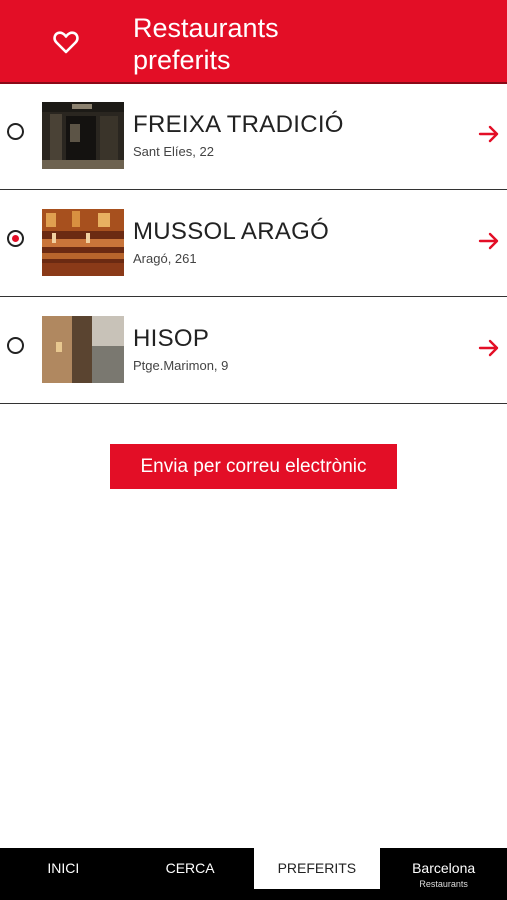 This screenshot has width=507, height=900. Describe the element at coordinates (190, 868) in the screenshot. I see `tab-label: CERCA` at that location.